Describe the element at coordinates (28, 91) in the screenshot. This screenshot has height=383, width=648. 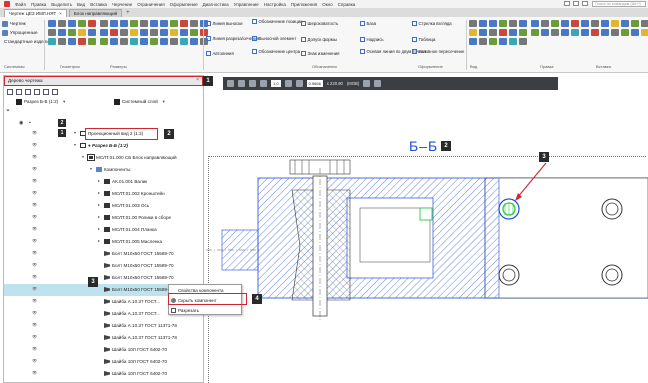
I see `collapse-icon` at that location.